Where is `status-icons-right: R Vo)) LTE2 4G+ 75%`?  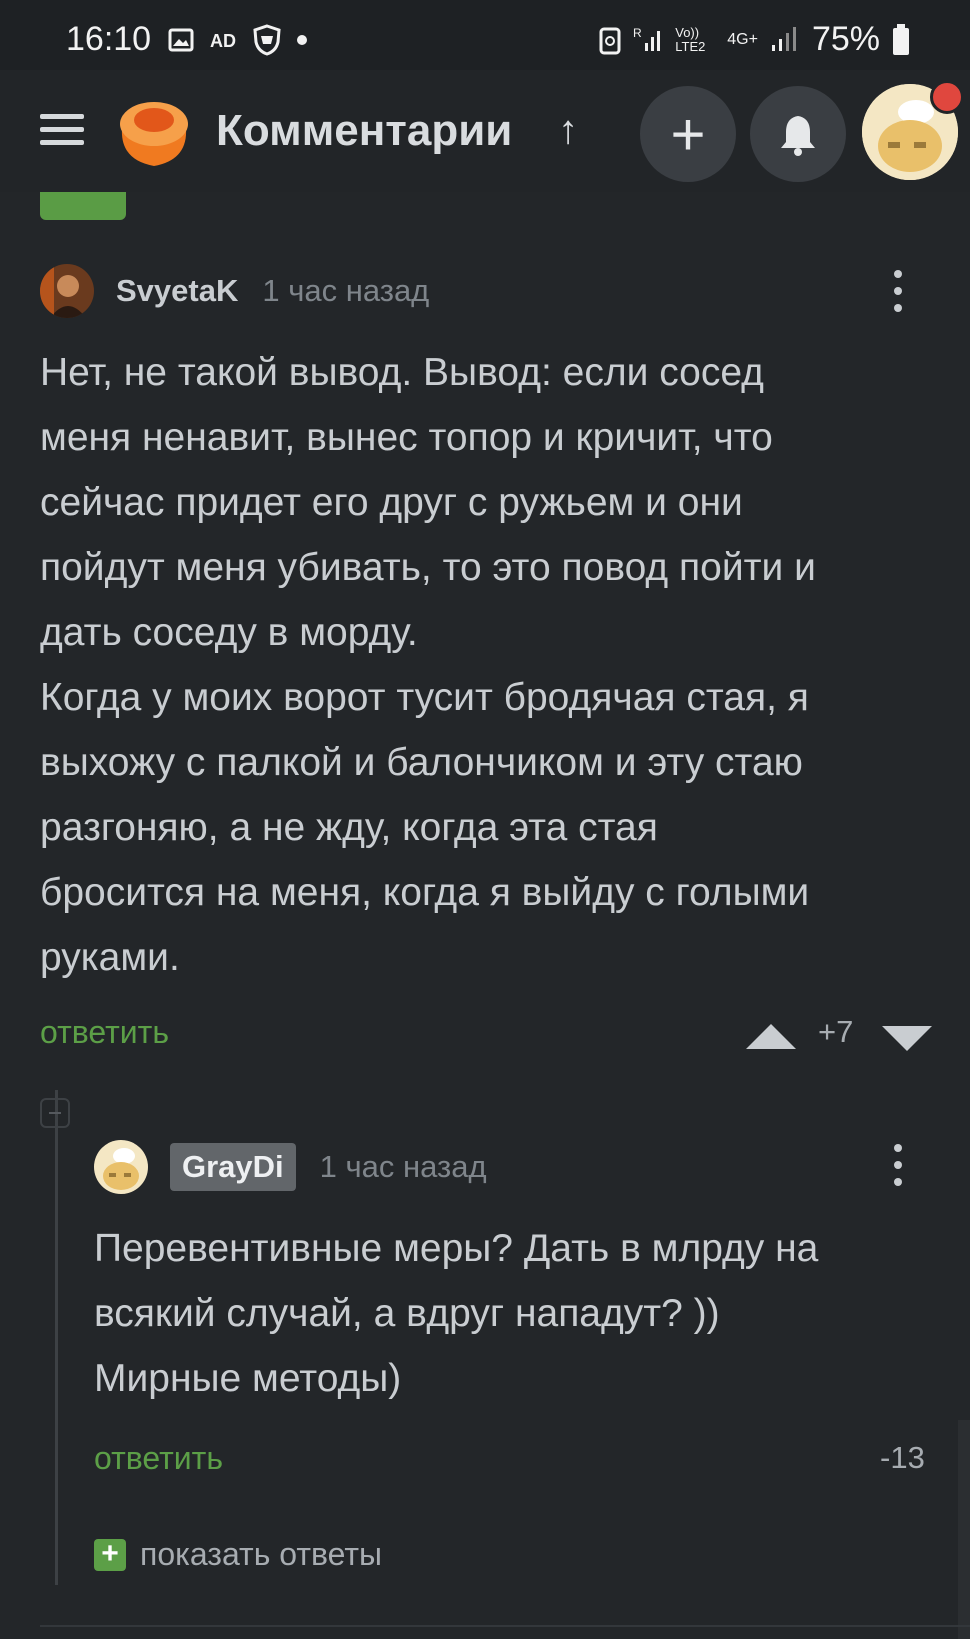 status-icons-right: R Vo)) LTE2 4G+ 75% is located at coordinates (754, 39).